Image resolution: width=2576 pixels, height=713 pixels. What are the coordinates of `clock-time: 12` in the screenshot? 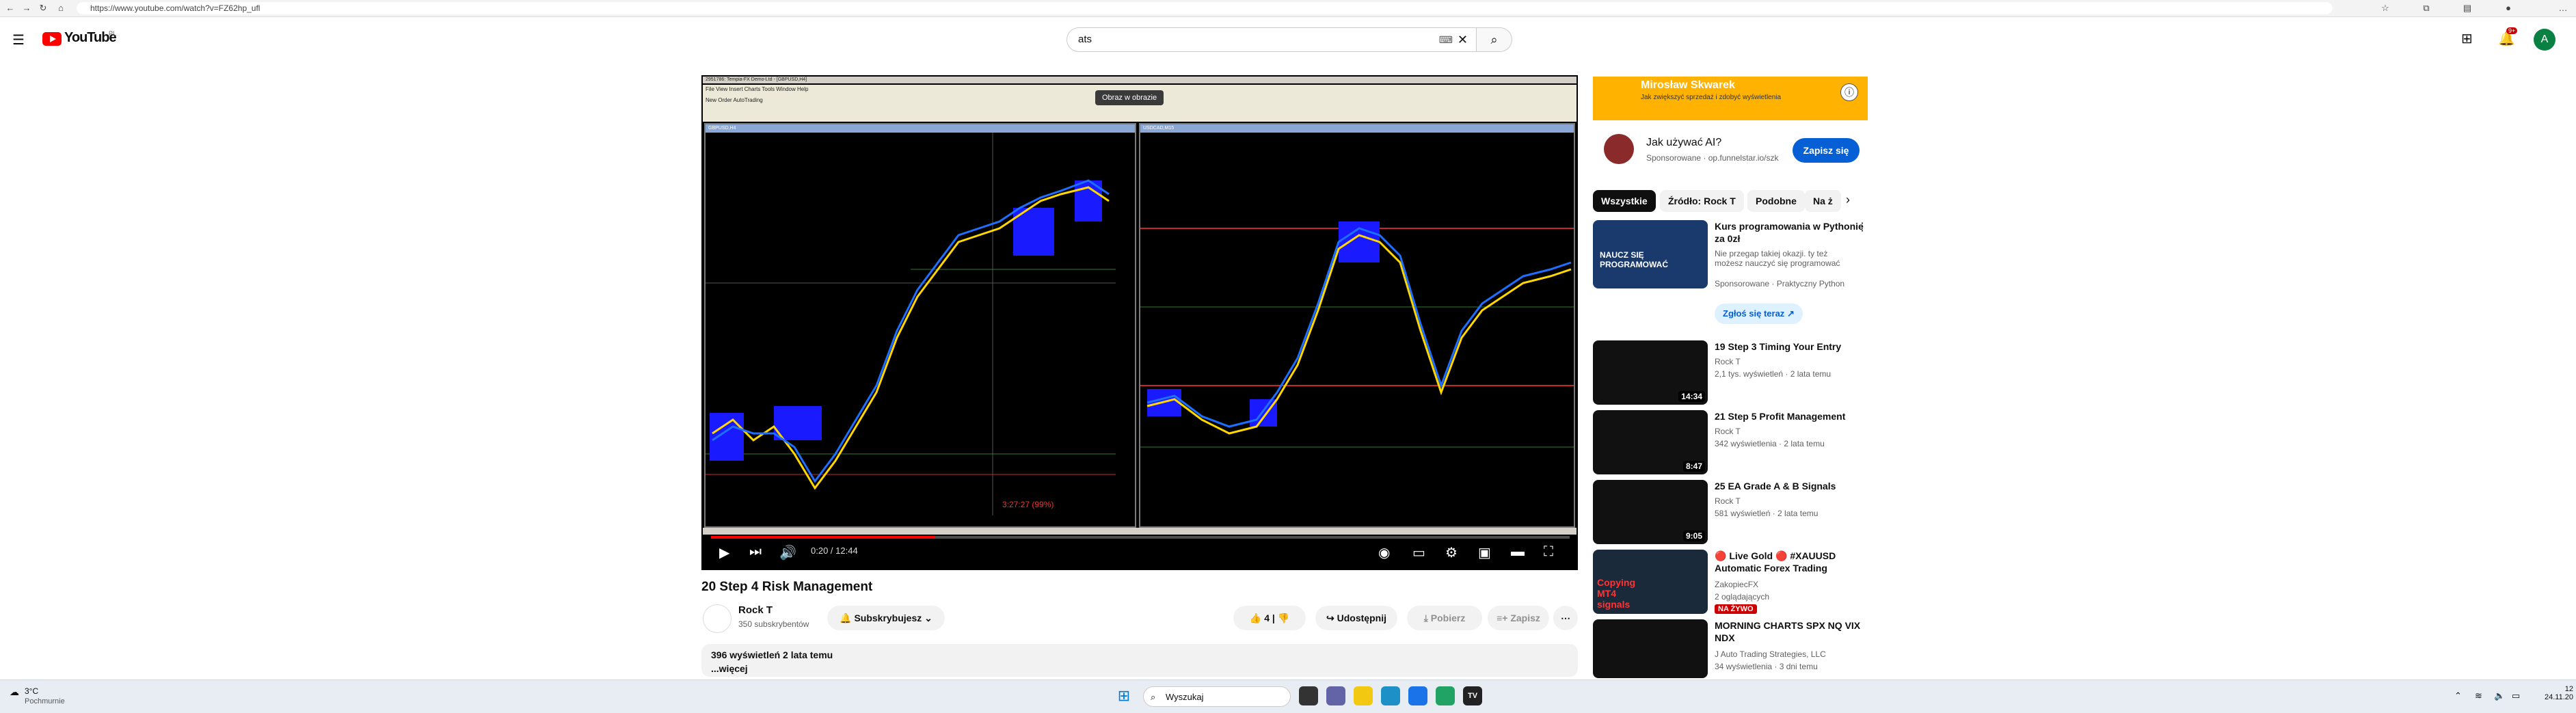 It's located at (2568, 689).